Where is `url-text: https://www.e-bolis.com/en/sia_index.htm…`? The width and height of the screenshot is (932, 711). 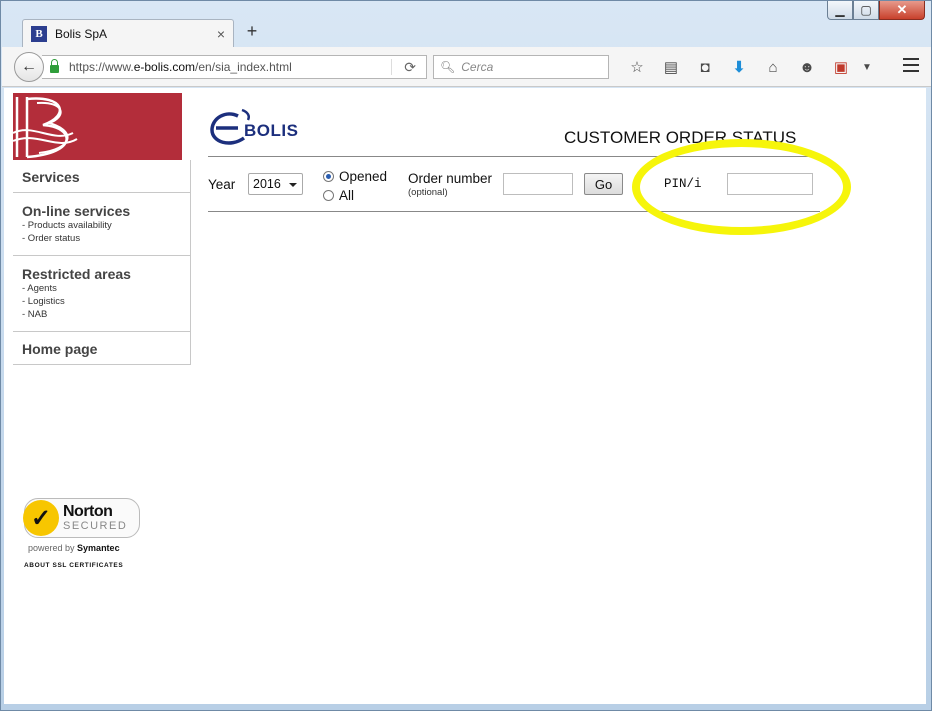
url-text: https://www.e-bolis.com/en/sia_index.htm… is located at coordinates (180, 67).